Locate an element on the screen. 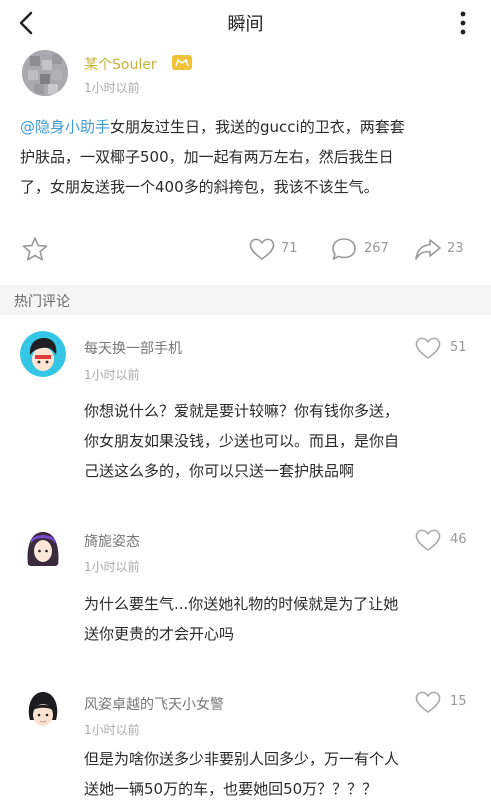 The width and height of the screenshot is (491, 804). post-share-count: 23 is located at coordinates (455, 248).